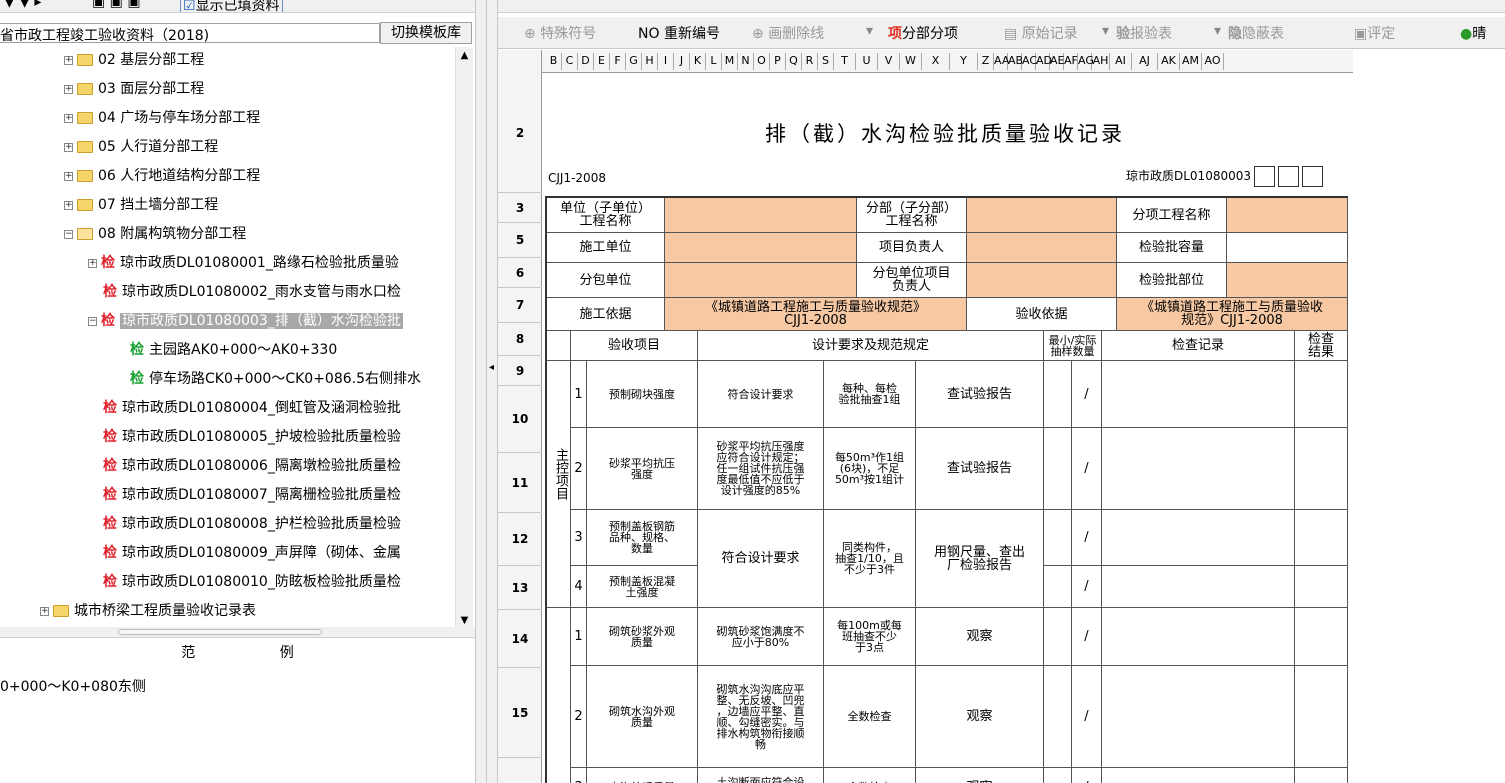 Image resolution: width=1505 pixels, height=783 pixels. I want to click on row-label: 12, so click(520, 539).